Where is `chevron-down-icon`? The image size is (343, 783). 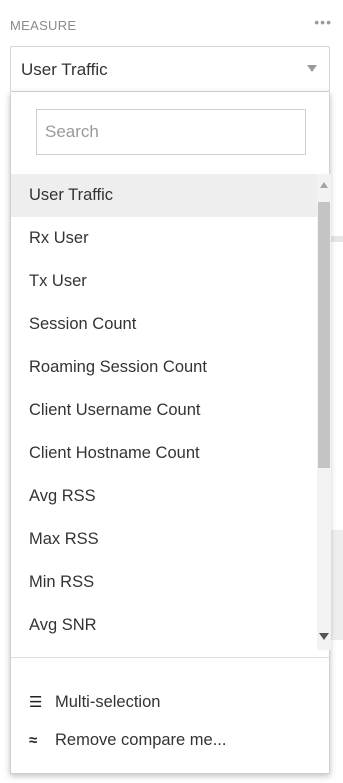
chevron-down-icon is located at coordinates (312, 68).